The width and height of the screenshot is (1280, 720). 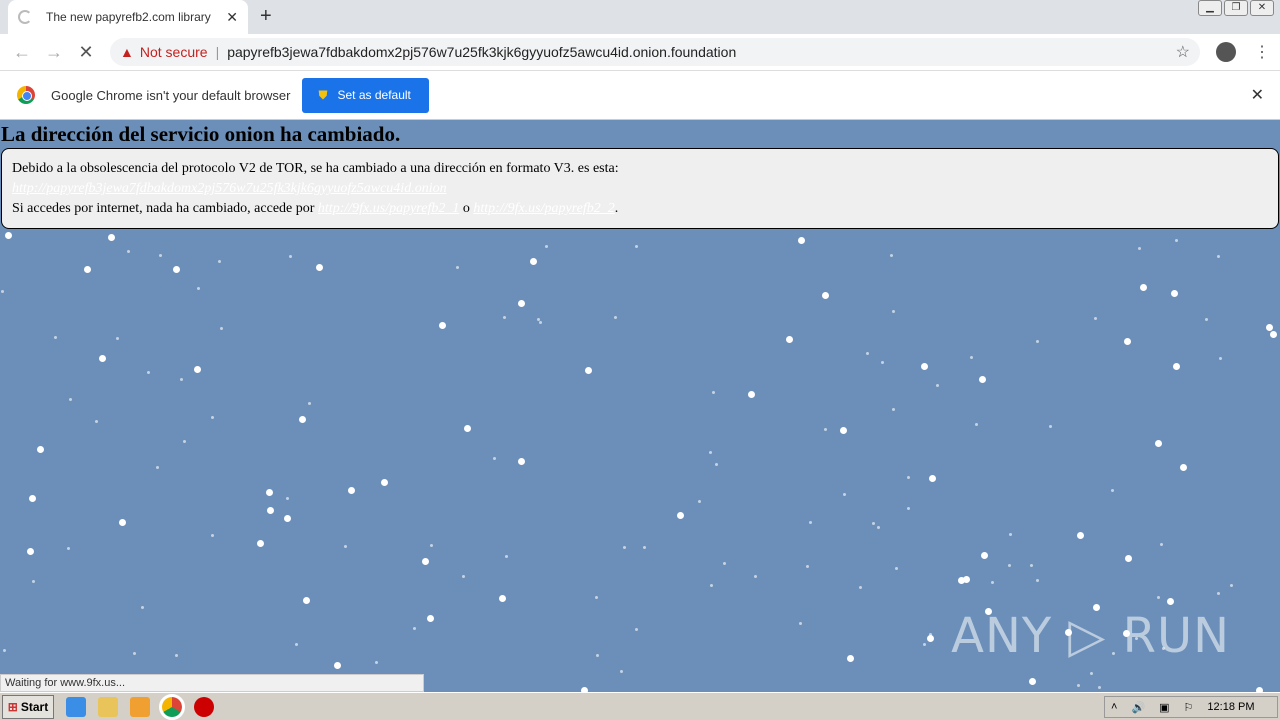 What do you see at coordinates (22, 52) in the screenshot?
I see `back-button: ←` at bounding box center [22, 52].